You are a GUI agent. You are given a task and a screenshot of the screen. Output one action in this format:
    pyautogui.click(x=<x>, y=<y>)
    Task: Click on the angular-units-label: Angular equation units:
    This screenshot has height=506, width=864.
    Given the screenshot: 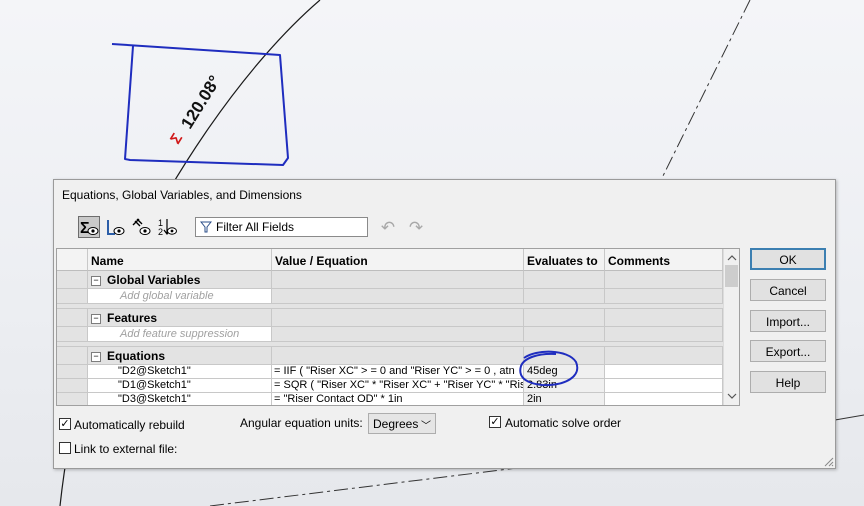 What is the action you would take?
    pyautogui.click(x=301, y=423)
    